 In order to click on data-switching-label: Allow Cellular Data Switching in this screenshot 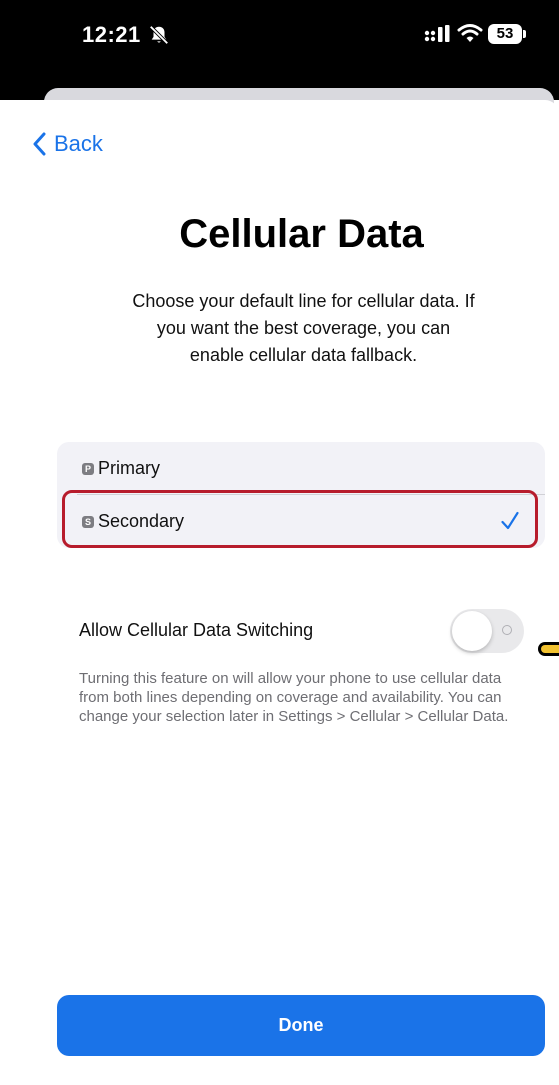, I will do `click(196, 630)`.